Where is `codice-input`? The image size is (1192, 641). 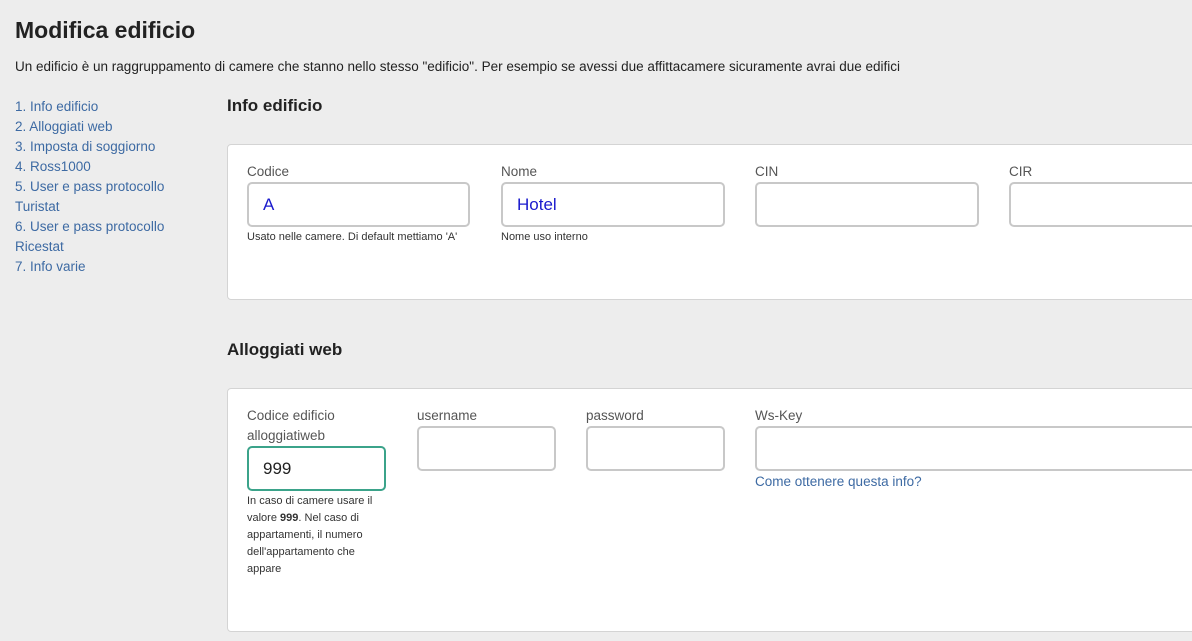 codice-input is located at coordinates (358, 204).